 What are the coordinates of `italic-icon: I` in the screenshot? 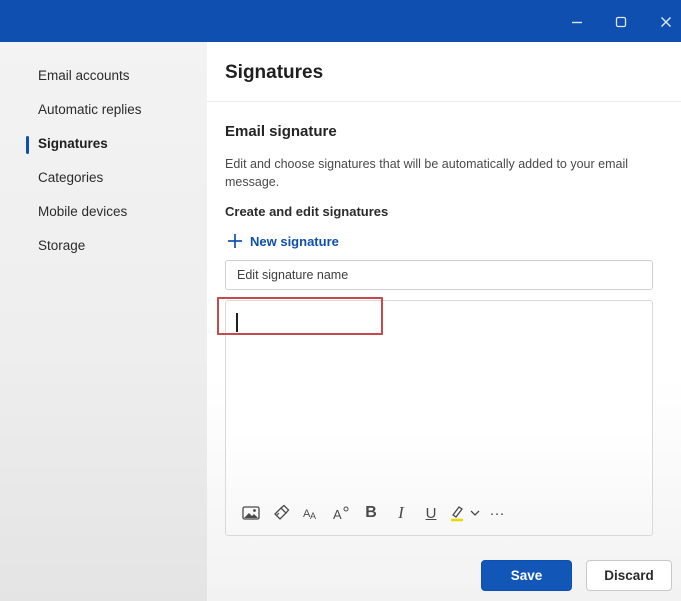 It's located at (401, 513).